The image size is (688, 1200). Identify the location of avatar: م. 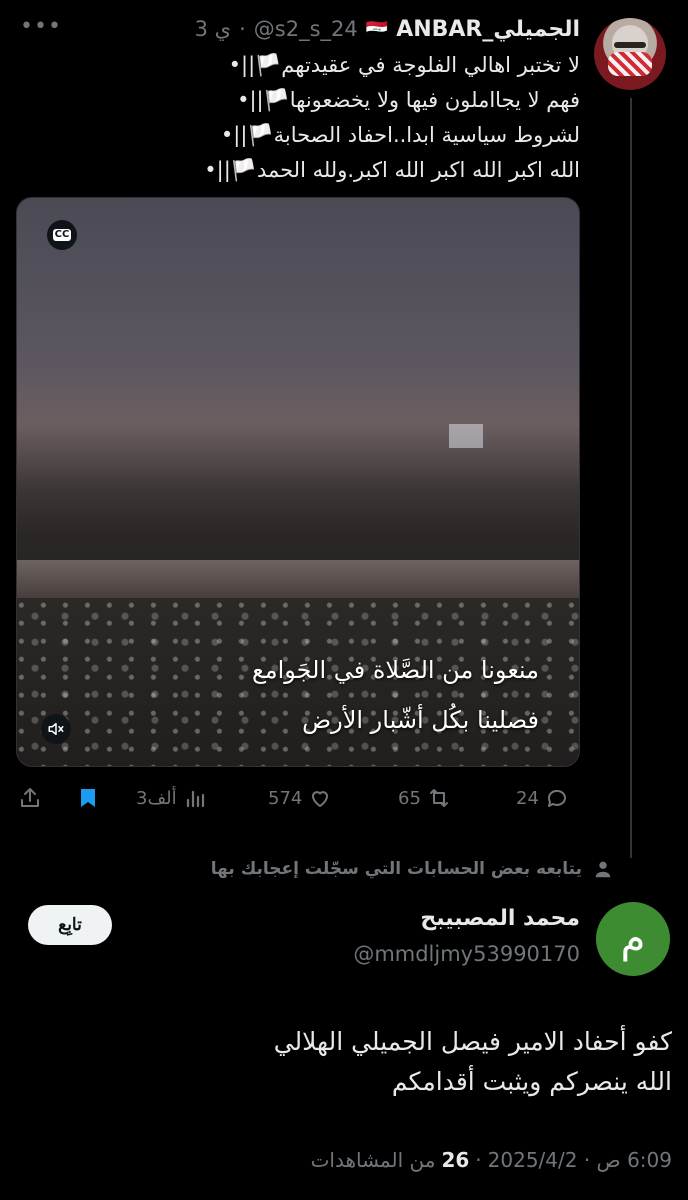
(633, 939).